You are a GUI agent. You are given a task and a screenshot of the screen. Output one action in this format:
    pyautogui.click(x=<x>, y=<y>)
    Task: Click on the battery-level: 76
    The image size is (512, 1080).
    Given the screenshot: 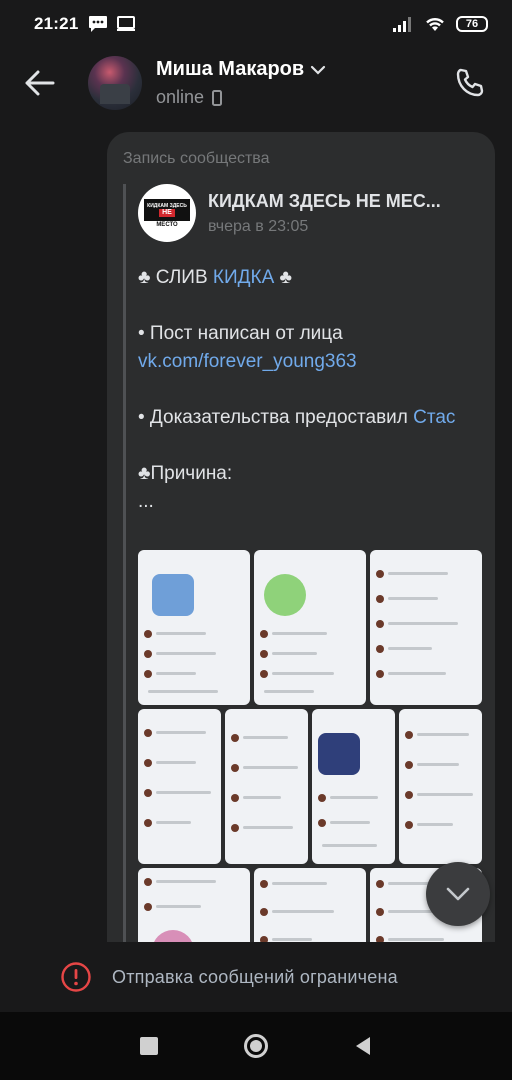 What is the action you would take?
    pyautogui.click(x=472, y=24)
    